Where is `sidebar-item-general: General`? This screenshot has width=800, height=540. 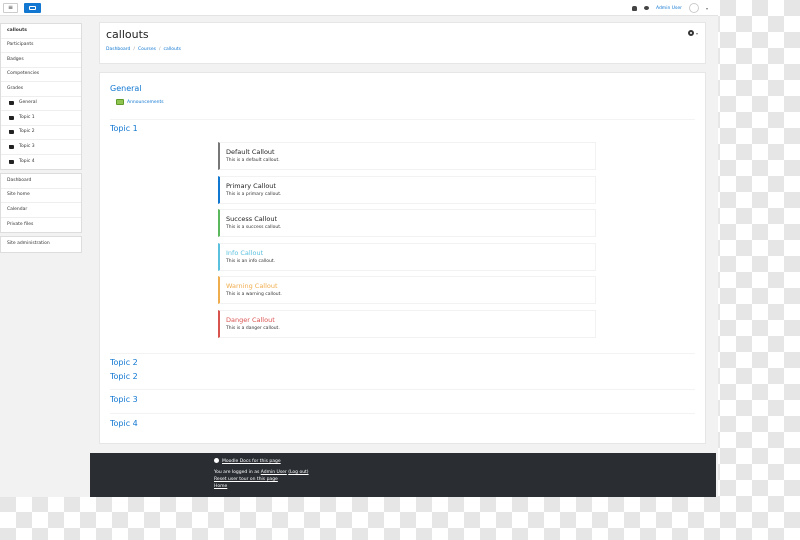 sidebar-item-general: General is located at coordinates (41, 104).